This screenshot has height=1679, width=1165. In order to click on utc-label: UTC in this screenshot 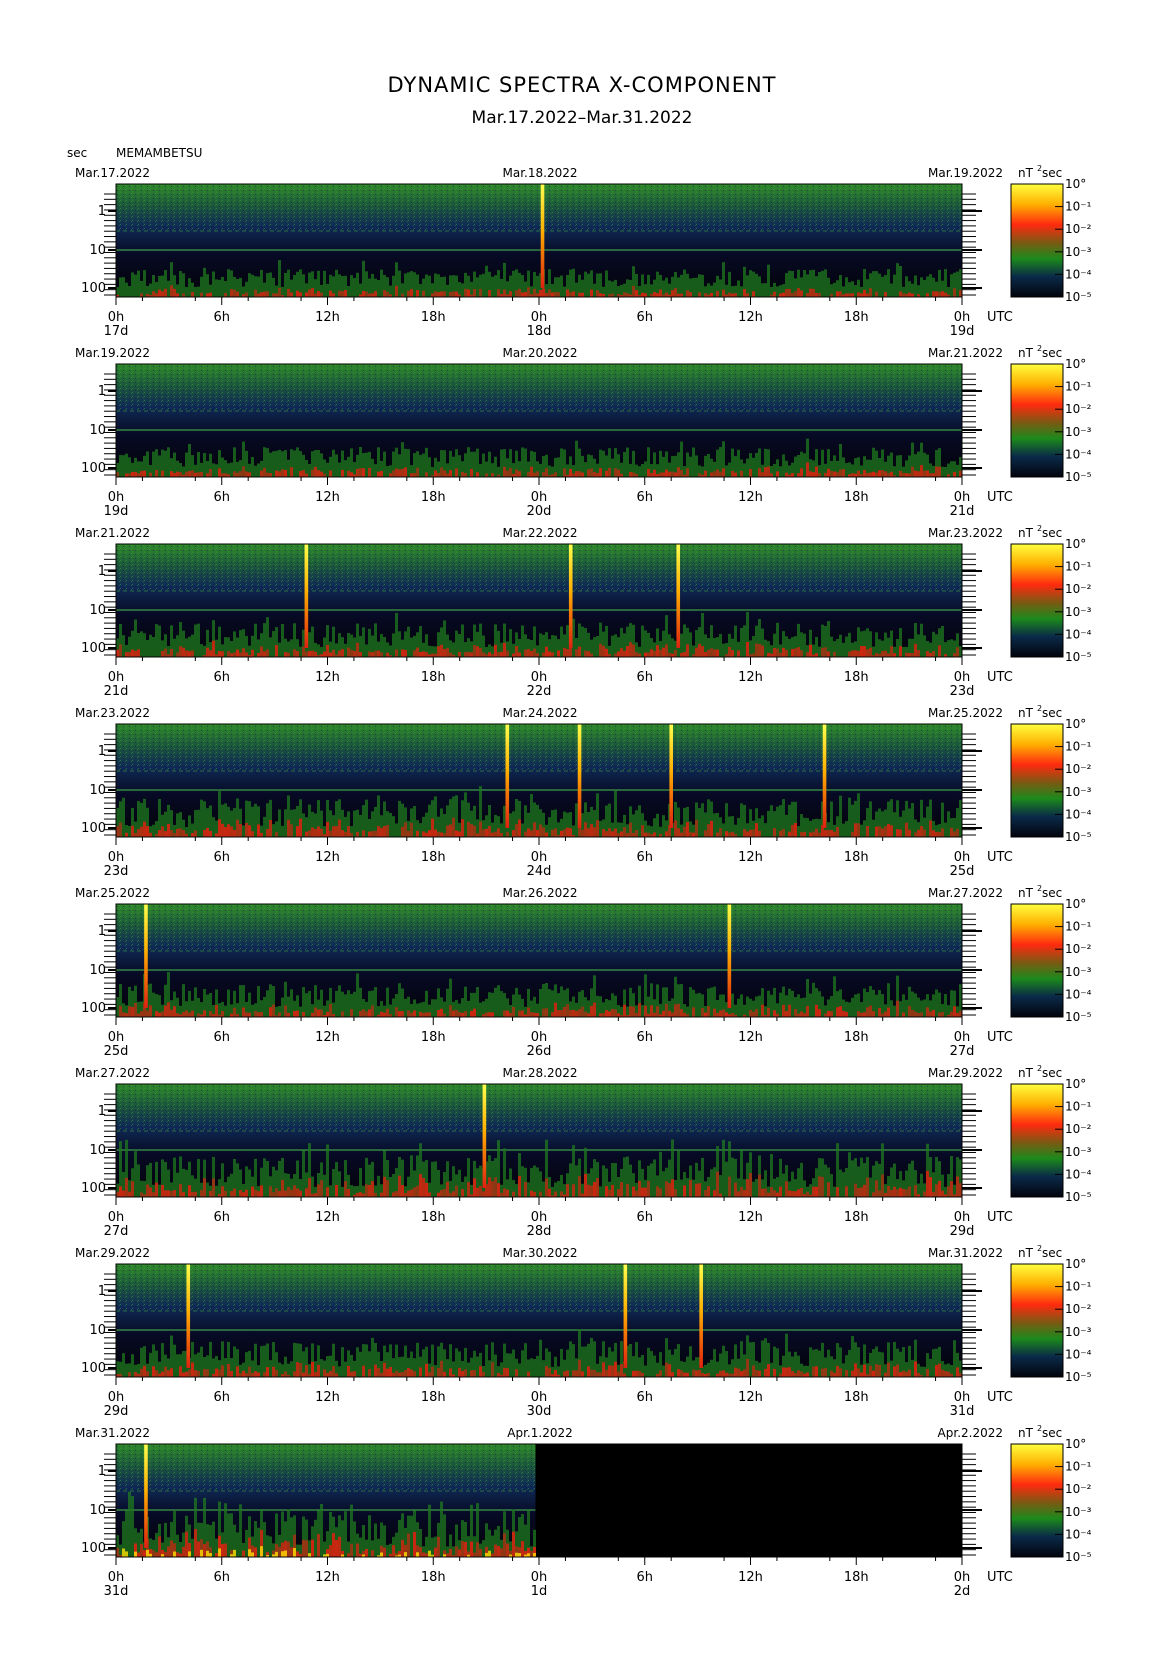, I will do `click(1000, 1037)`.